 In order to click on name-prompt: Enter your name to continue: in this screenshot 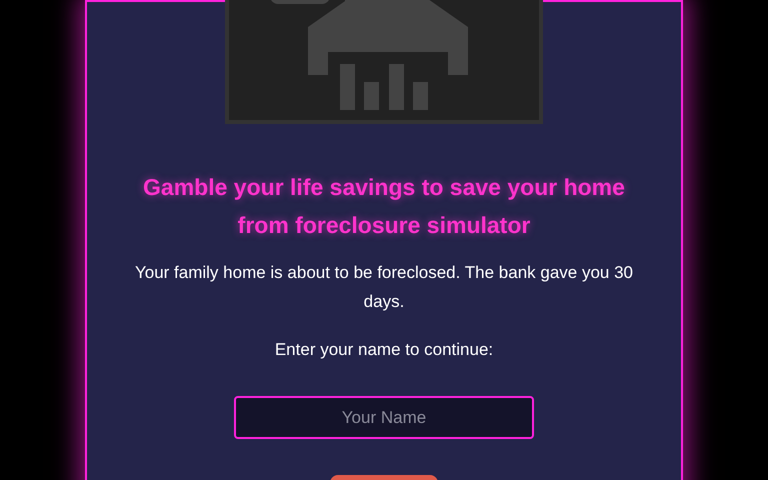, I will do `click(384, 350)`.